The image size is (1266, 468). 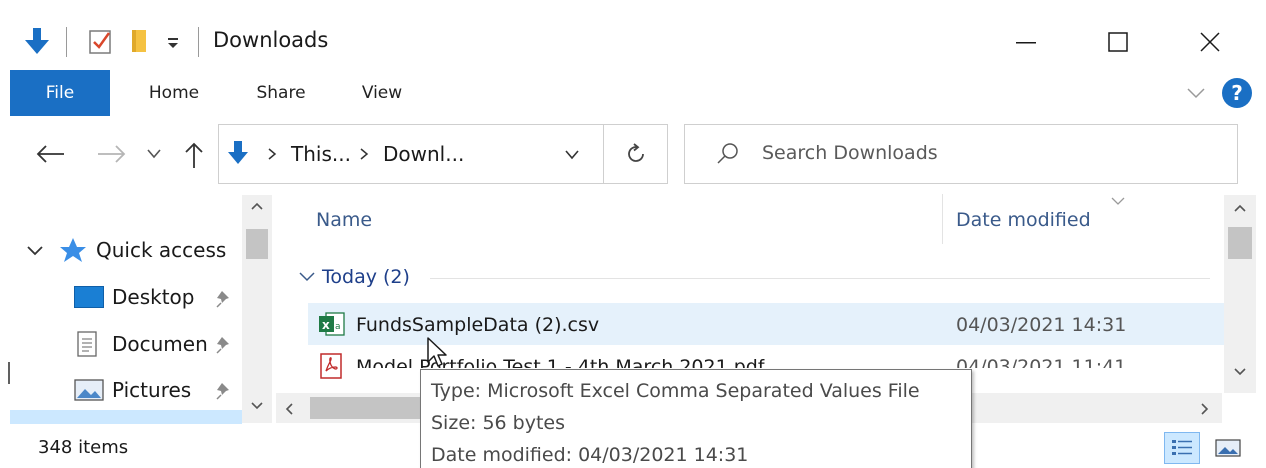 I want to click on content-scrollbar, so click(x=1240, y=294).